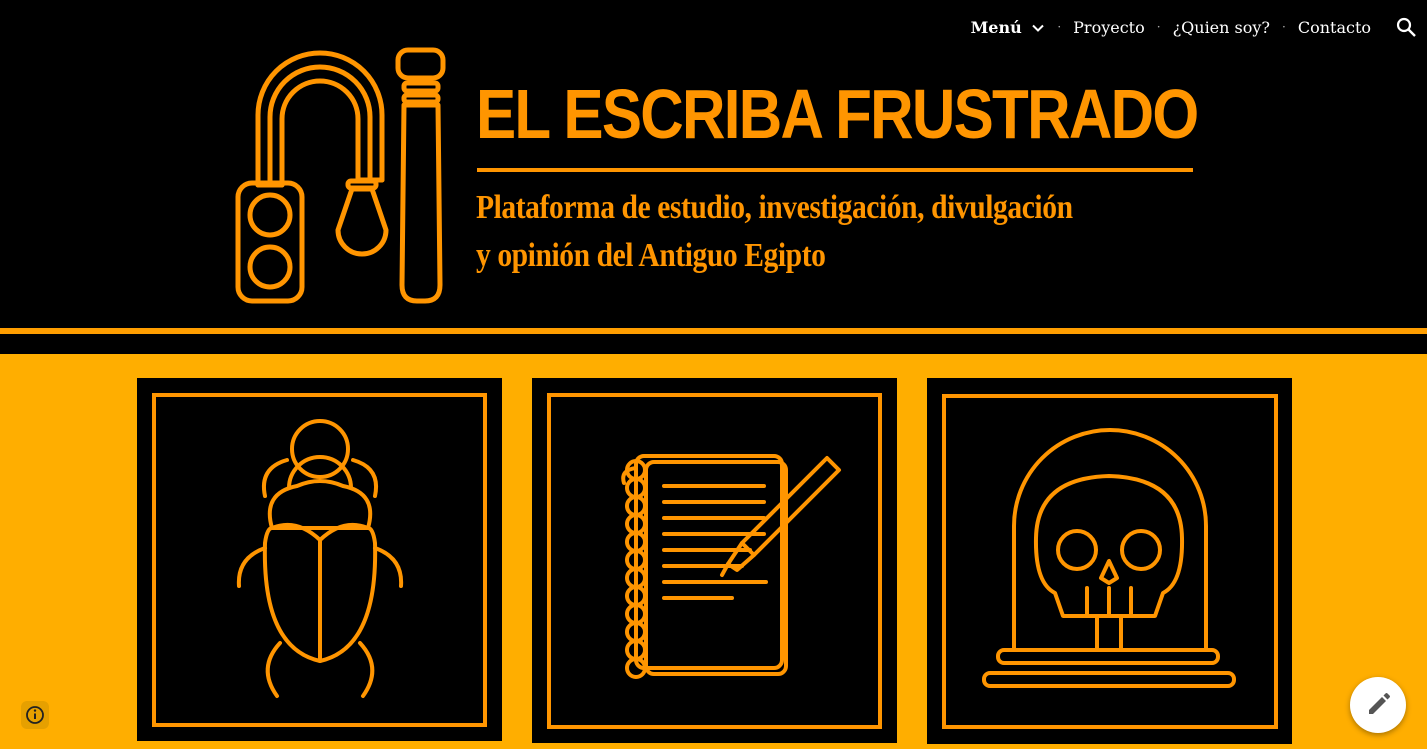 This screenshot has height=749, width=1427. What do you see at coordinates (1038, 28) in the screenshot?
I see `chevron-down-icon` at bounding box center [1038, 28].